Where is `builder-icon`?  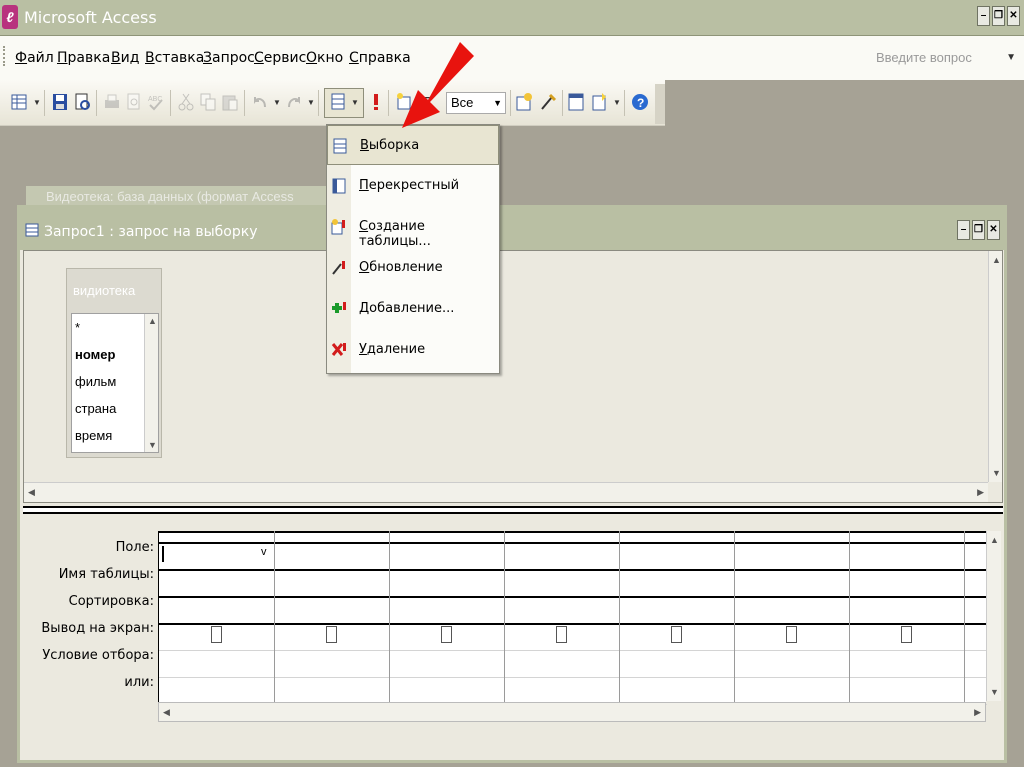 builder-icon is located at coordinates (548, 102).